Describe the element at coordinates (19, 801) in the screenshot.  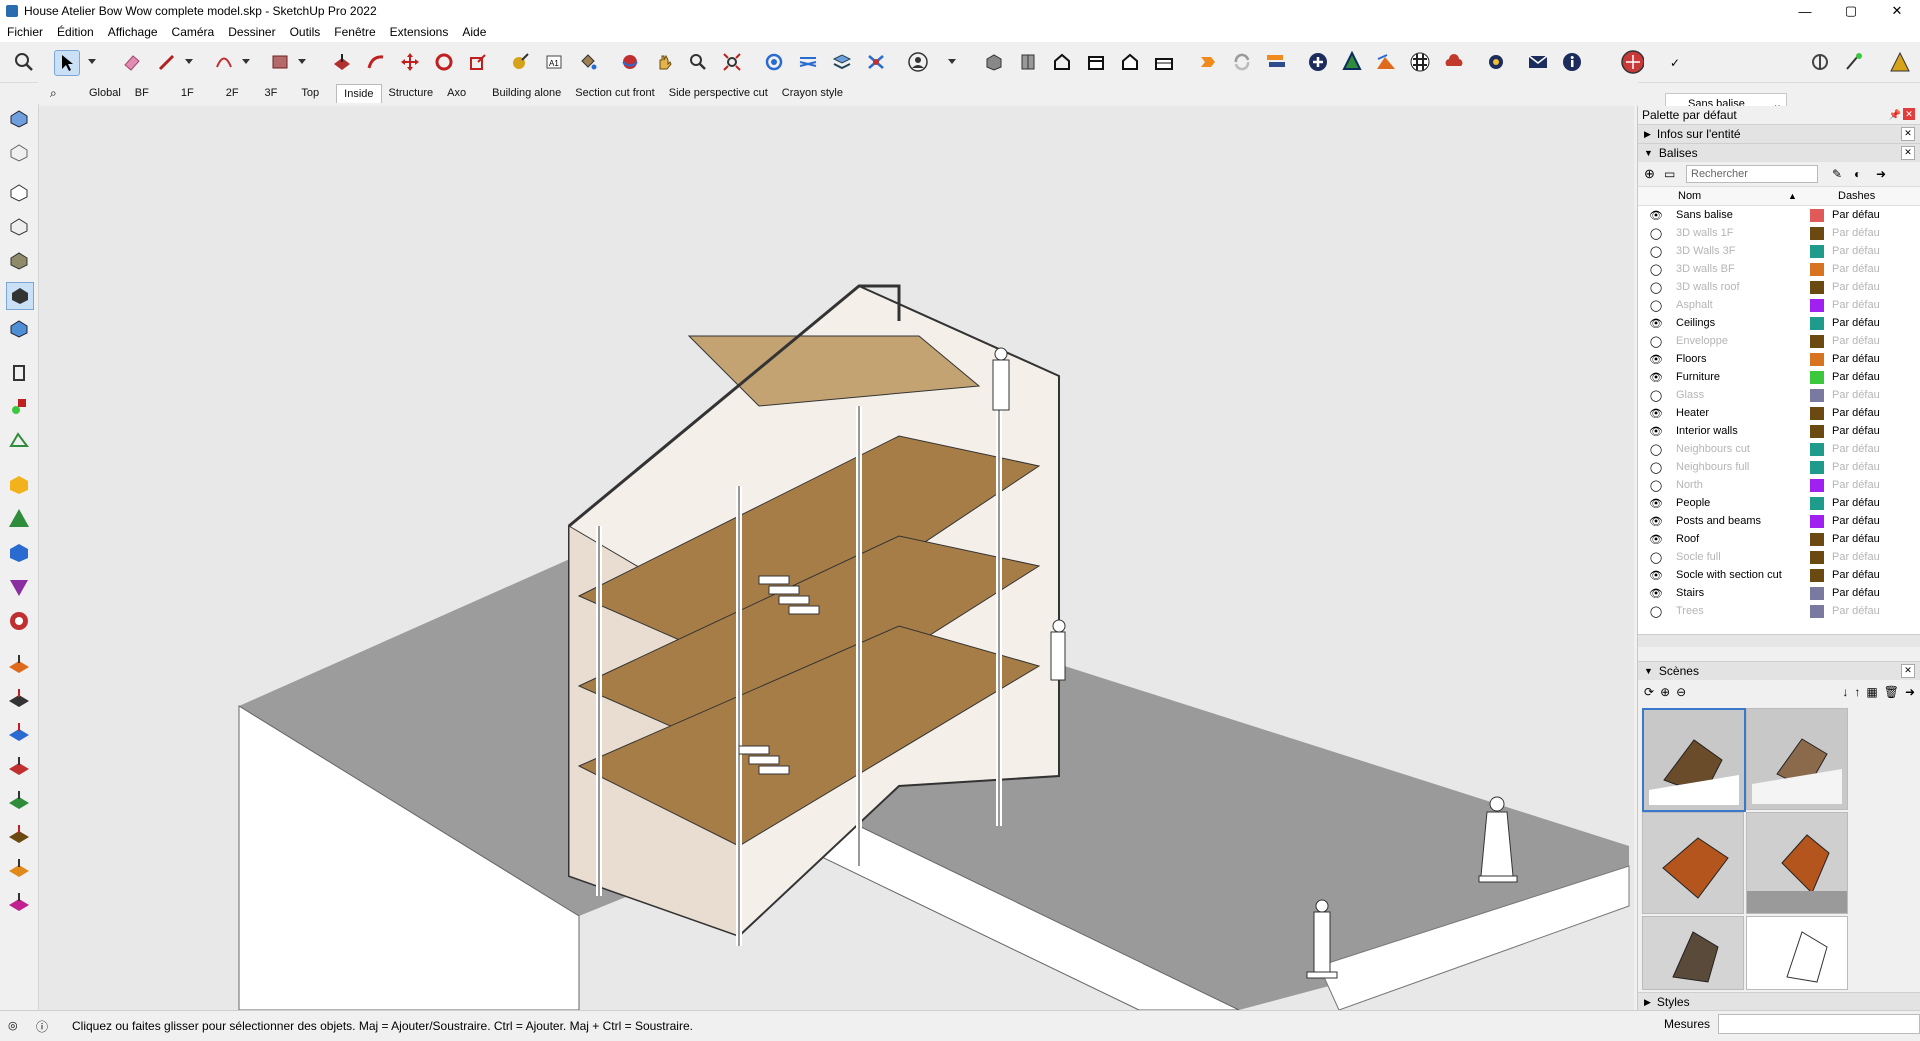
I see `drape-icon` at that location.